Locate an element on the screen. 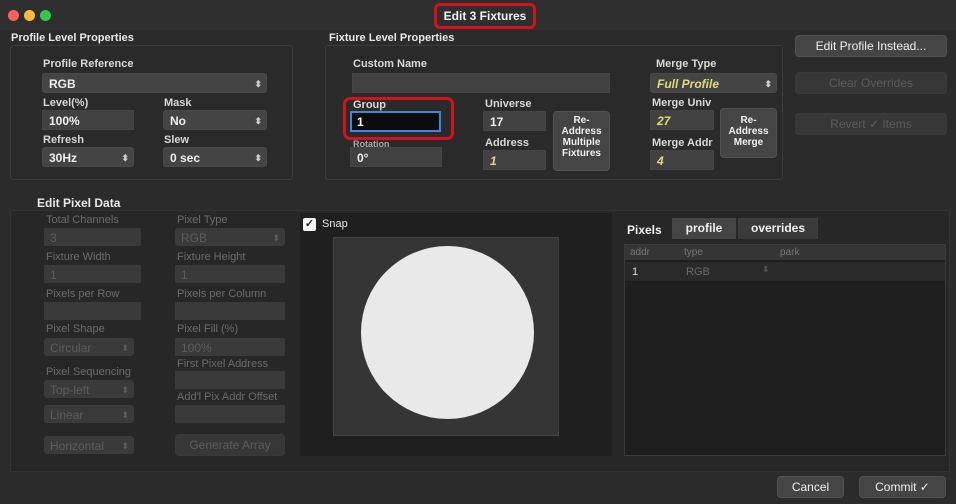 Image resolution: width=956 pixels, height=504 pixels. row-addr: 1 is located at coordinates (635, 272).